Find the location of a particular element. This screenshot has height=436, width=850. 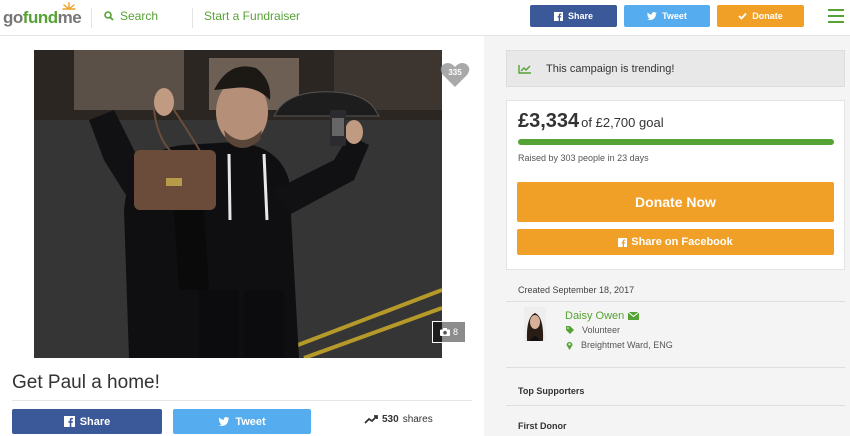

share-on-facebook-button: Share on Facebook is located at coordinates (675, 242).